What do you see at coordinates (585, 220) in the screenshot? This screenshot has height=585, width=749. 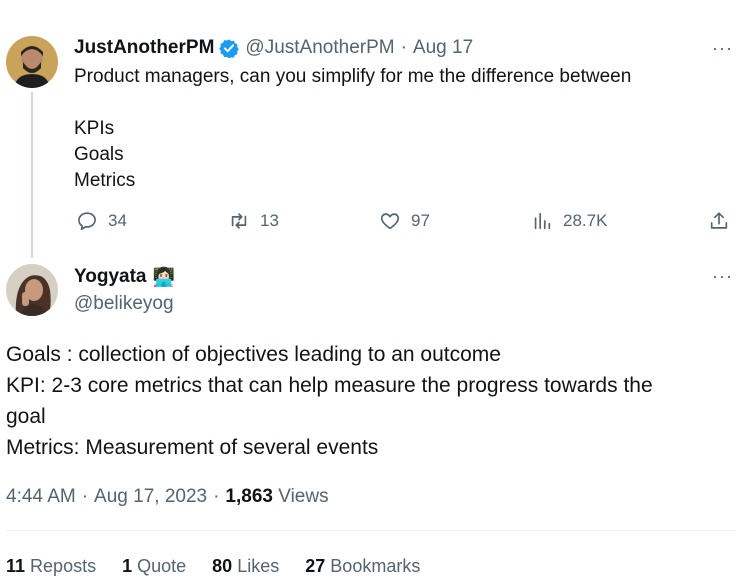 I see `view-count: 28.7K` at bounding box center [585, 220].